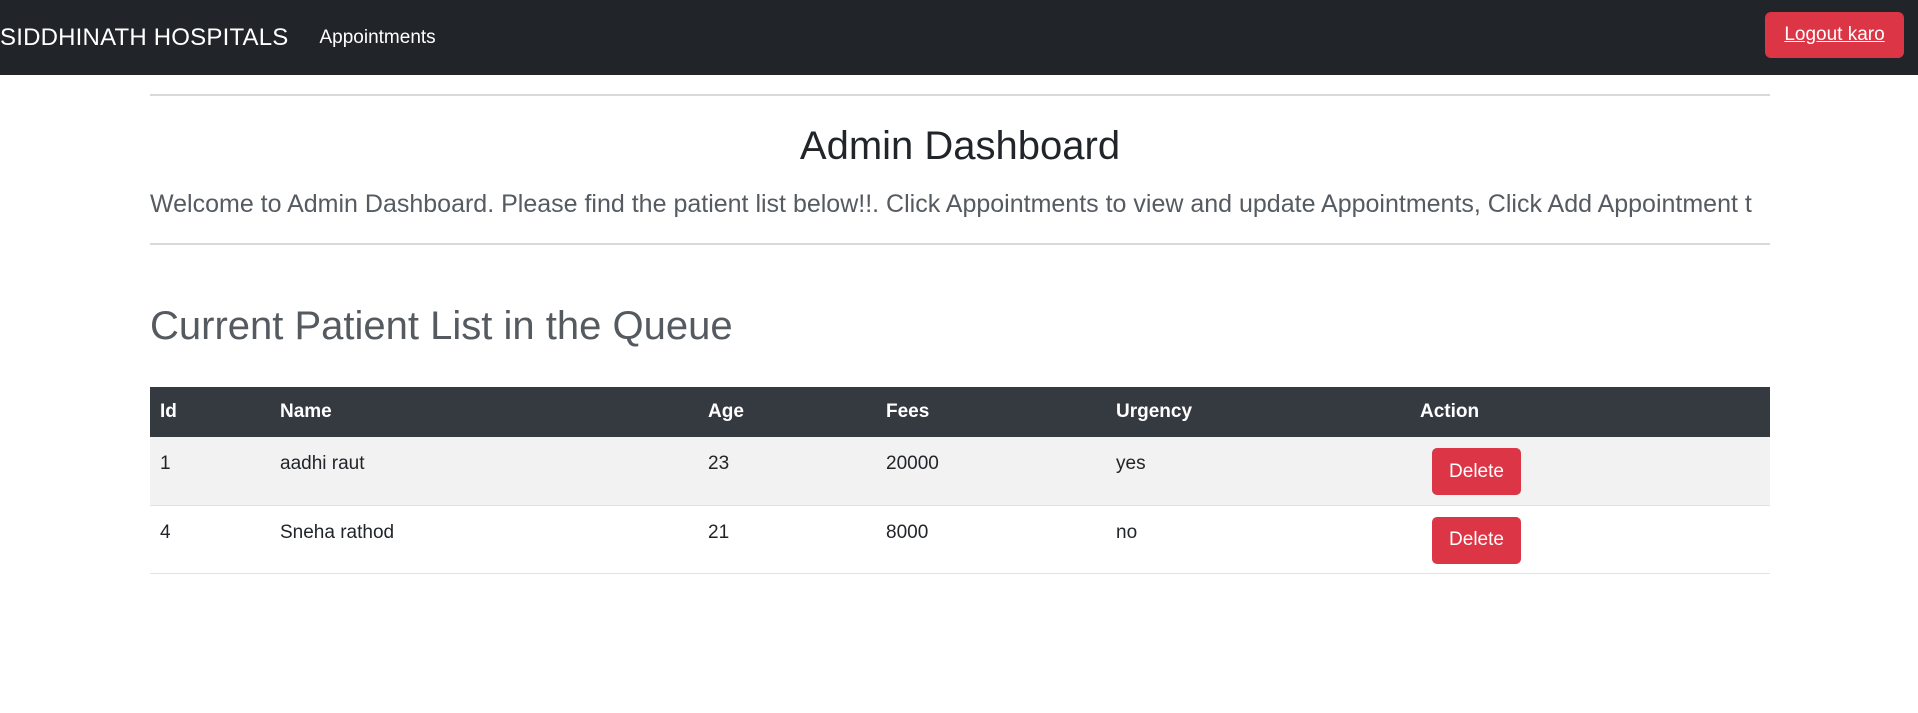  What do you see at coordinates (960, 412) in the screenshot?
I see `table-header: Id Name Age Fees Urgency Action` at bounding box center [960, 412].